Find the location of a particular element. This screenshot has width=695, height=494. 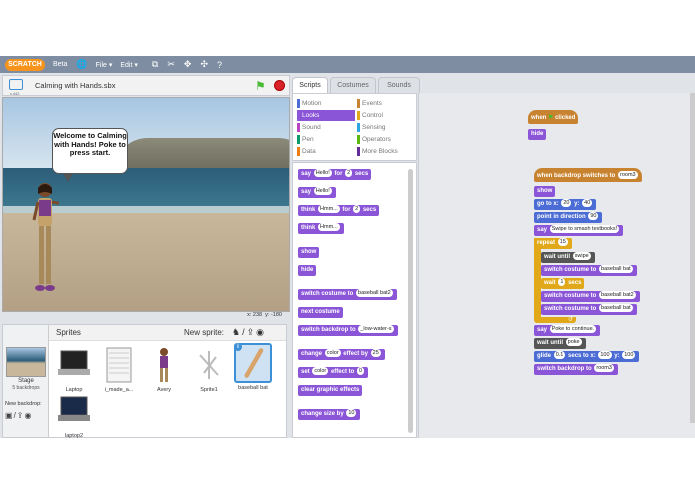

edit-menu: Edit ▾ is located at coordinates (129, 65).